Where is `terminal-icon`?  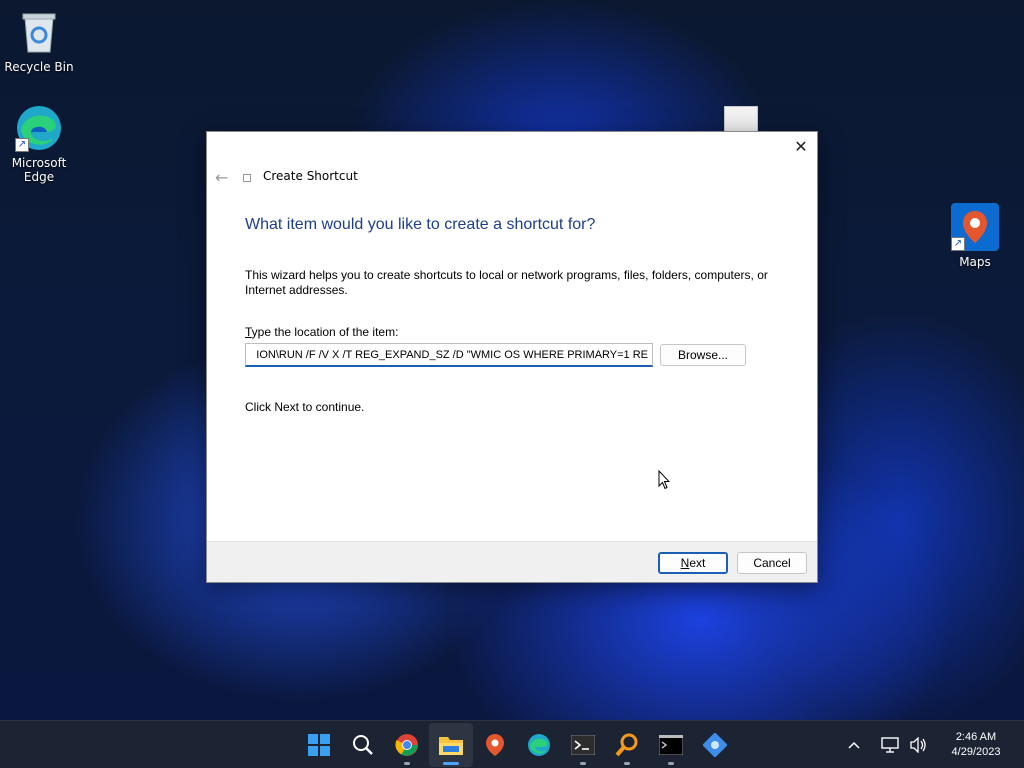
terminal-icon is located at coordinates (583, 745).